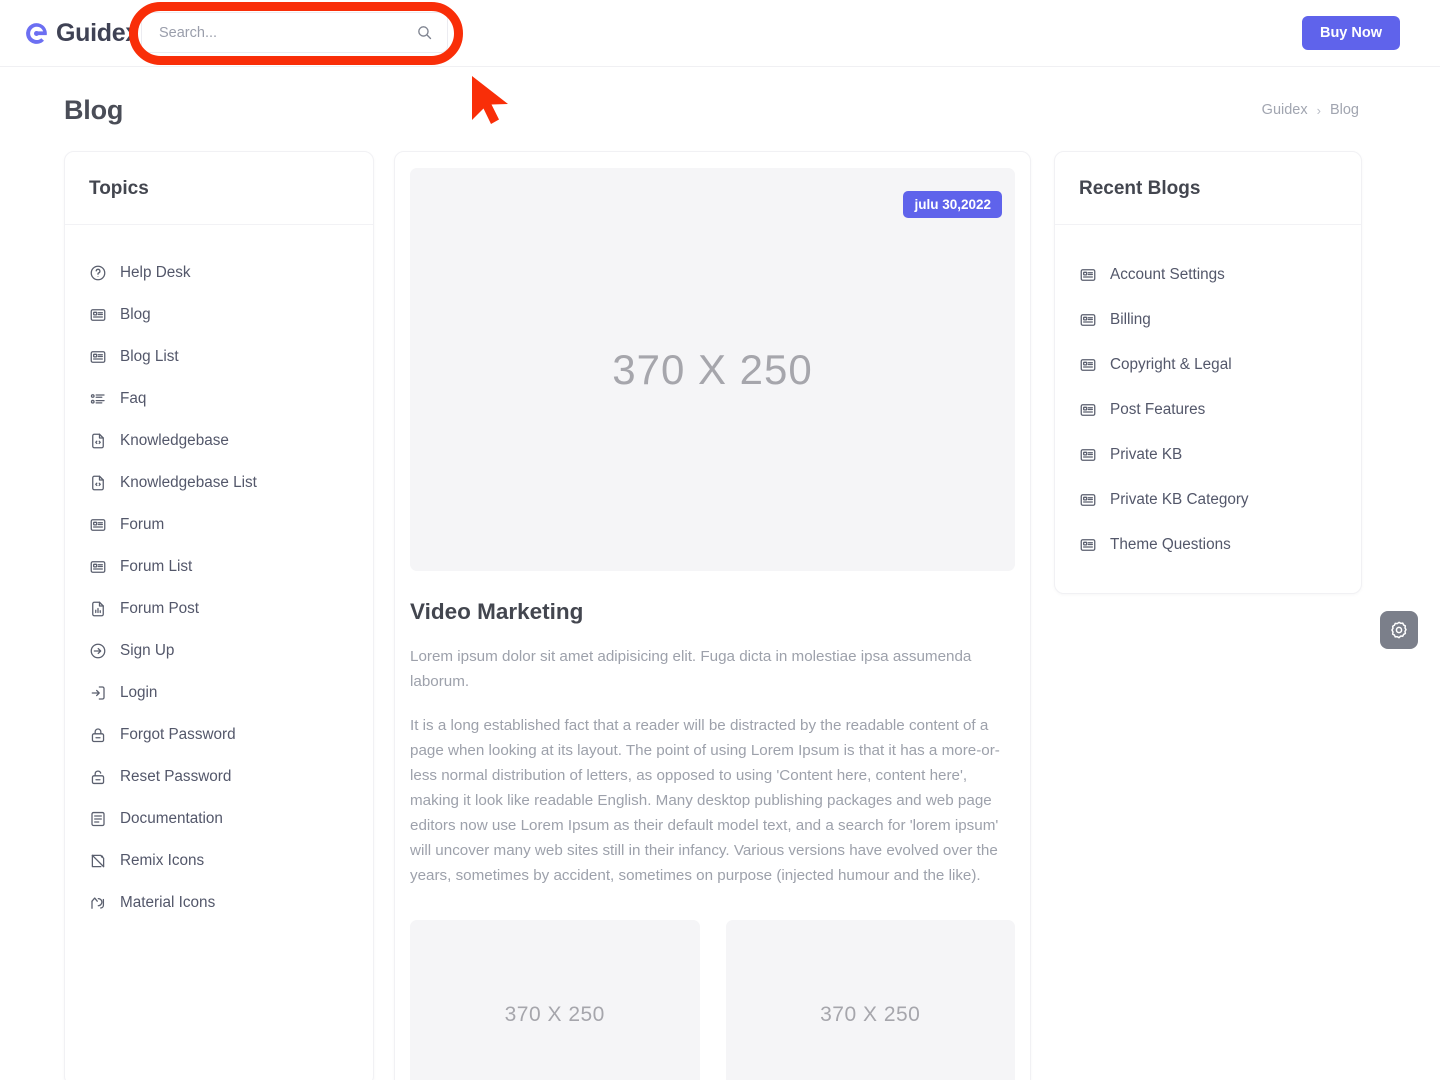 The height and width of the screenshot is (1080, 1440). I want to click on recent-blog-item-private-kb-category: Private KB Category, so click(1208, 499).